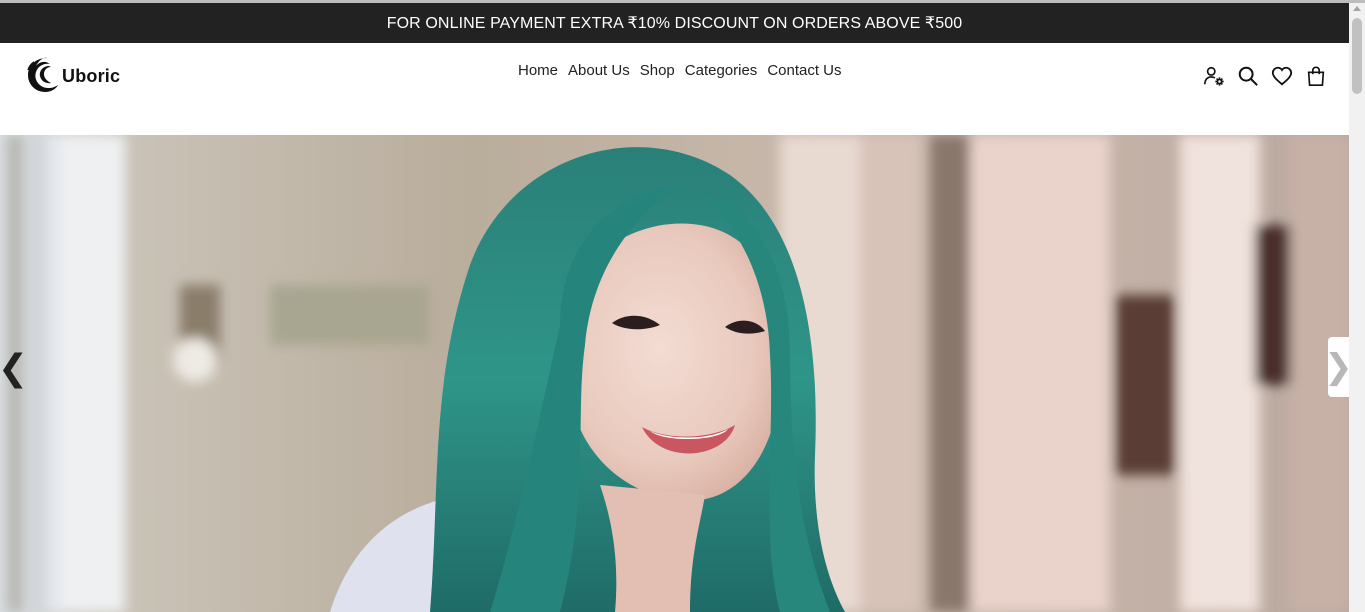 The width and height of the screenshot is (1365, 612). What do you see at coordinates (804, 70) in the screenshot?
I see `nav-contact-us: Contact Us` at bounding box center [804, 70].